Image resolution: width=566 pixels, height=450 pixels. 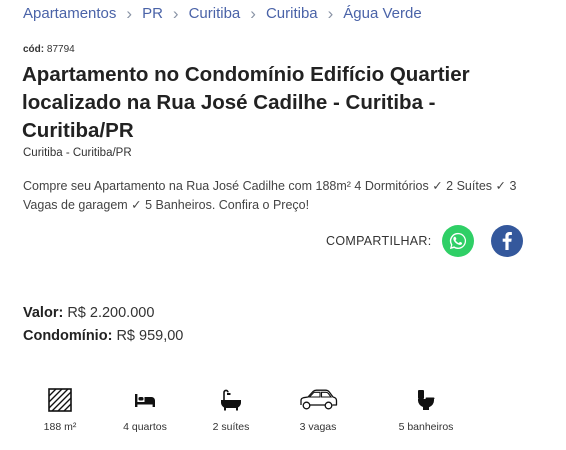 I want to click on feature-suites: 2 suítes, so click(x=231, y=409).